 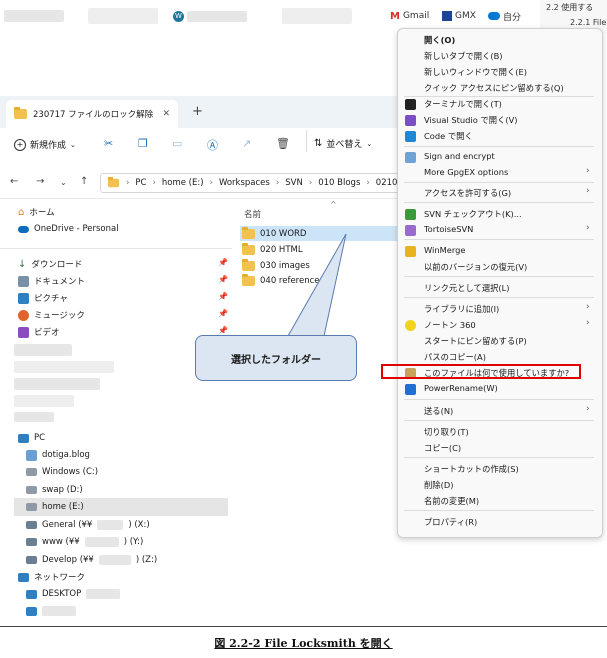 I want to click on menu-item-open-new-tab: 新しいタブで開く(B), so click(x=463, y=56).